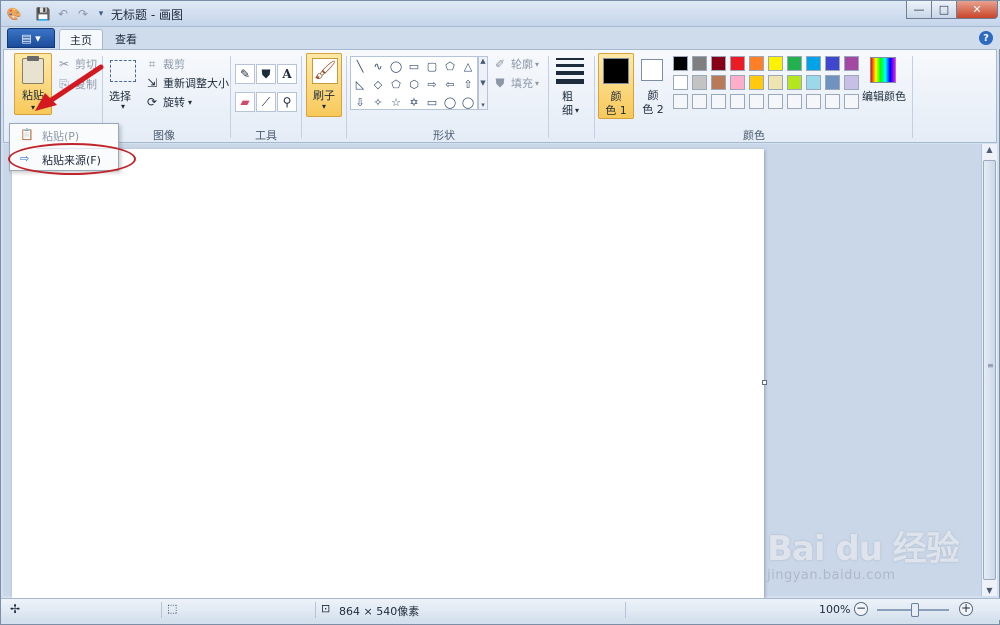  I want to click on brushes-button: 🖌 刷子 ▾, so click(324, 85).